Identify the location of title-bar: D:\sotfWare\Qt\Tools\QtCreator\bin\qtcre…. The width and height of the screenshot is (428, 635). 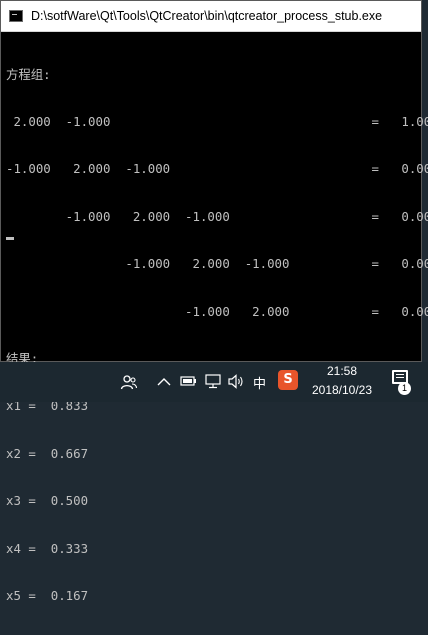
(211, 16).